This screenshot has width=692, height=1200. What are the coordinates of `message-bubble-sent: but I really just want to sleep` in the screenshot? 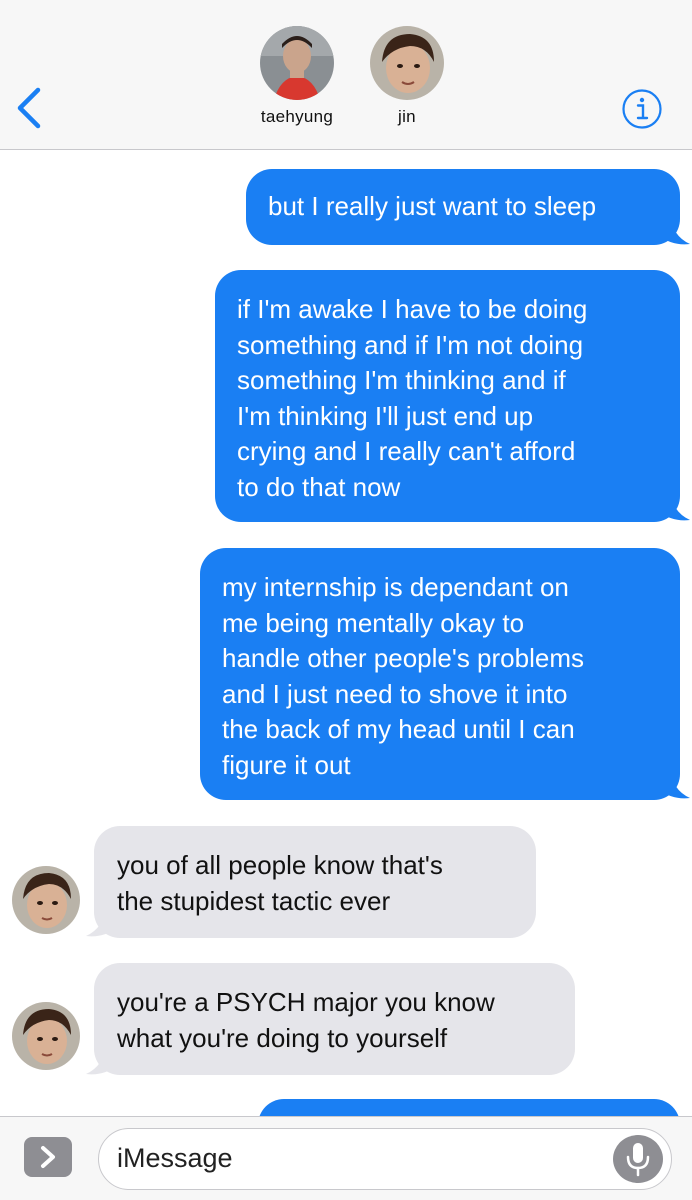 It's located at (463, 207).